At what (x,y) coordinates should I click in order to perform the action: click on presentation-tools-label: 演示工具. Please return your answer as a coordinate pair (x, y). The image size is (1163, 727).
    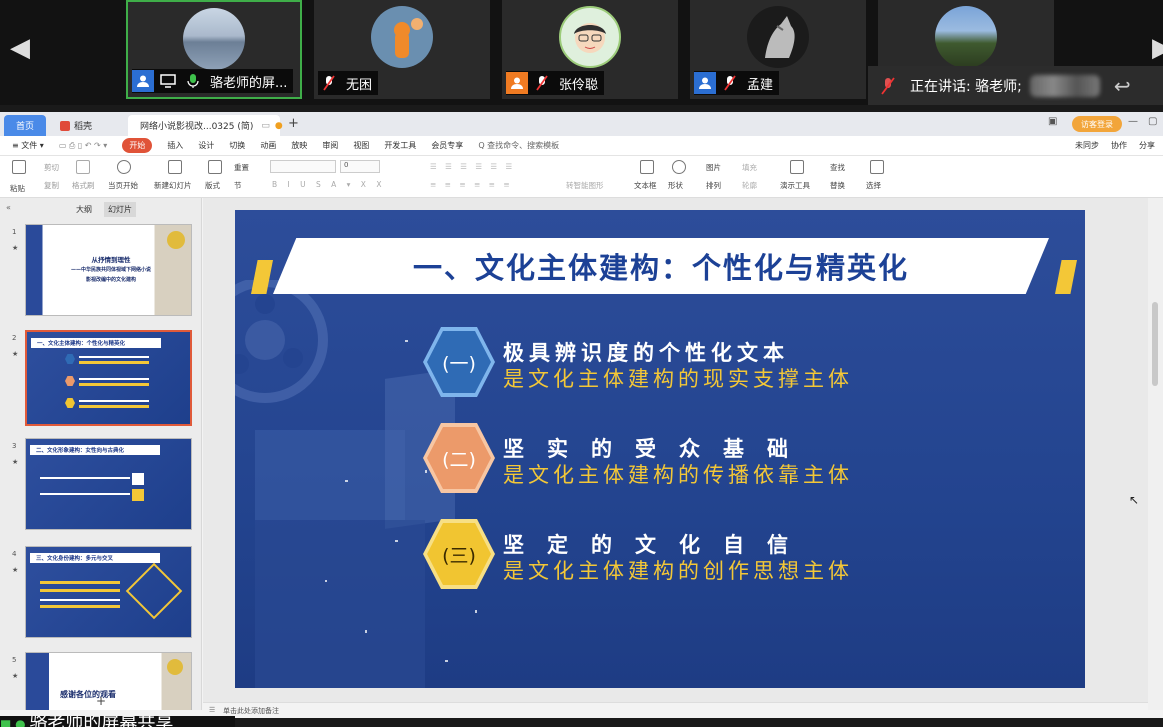
    Looking at the image, I should click on (795, 185).